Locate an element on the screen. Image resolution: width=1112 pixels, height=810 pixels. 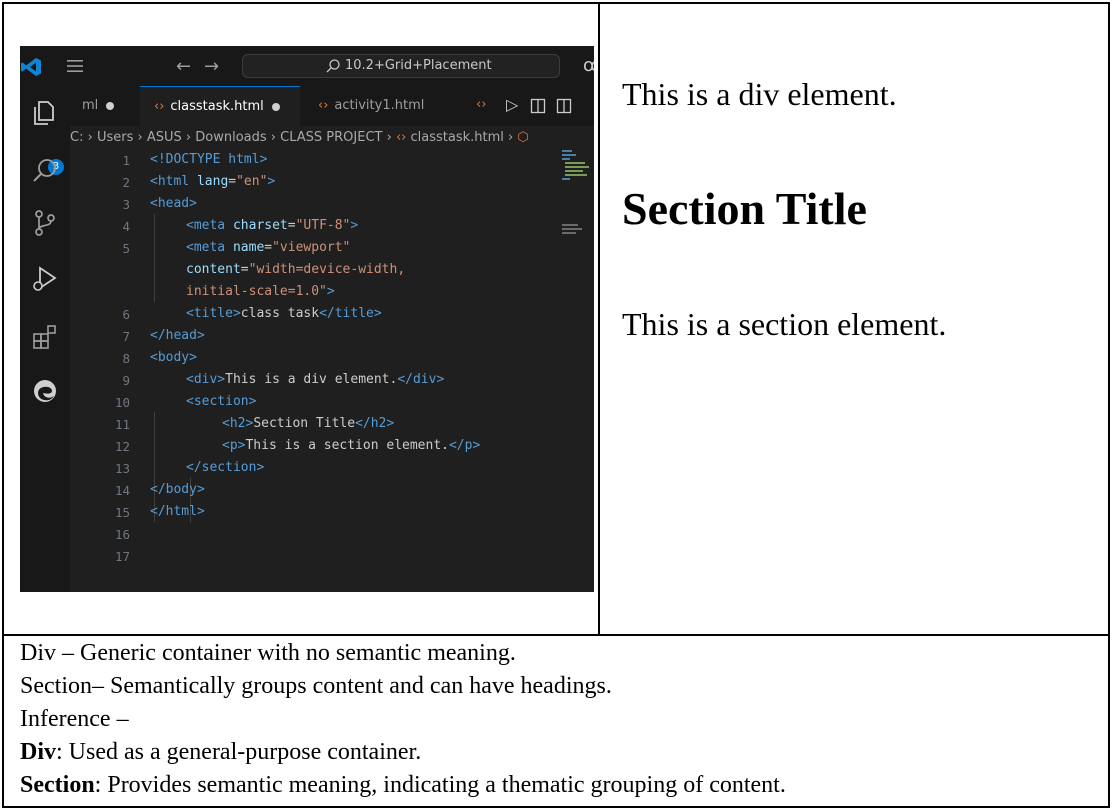
line-number: 16 is located at coordinates (122, 534).